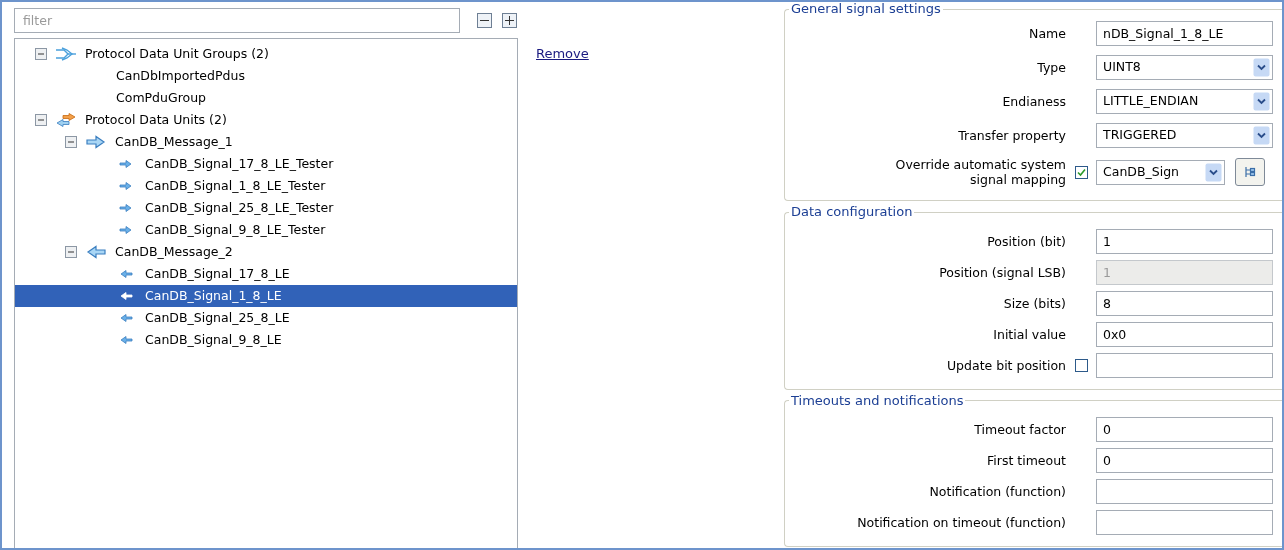  Describe the element at coordinates (1019, 429) in the screenshot. I see `field-label: Timeout factor` at that location.